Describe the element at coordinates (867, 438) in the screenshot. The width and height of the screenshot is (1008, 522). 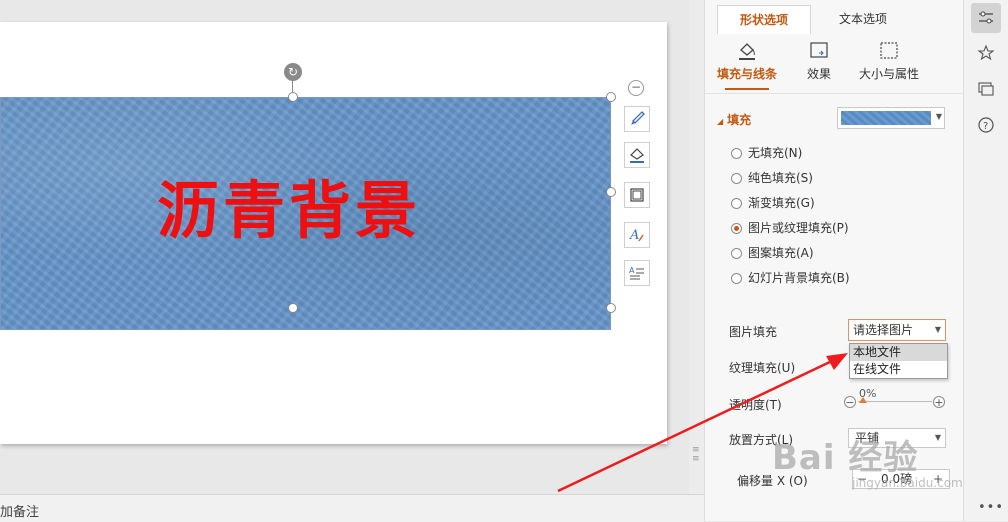
I see `placement-value: 平铺` at that location.